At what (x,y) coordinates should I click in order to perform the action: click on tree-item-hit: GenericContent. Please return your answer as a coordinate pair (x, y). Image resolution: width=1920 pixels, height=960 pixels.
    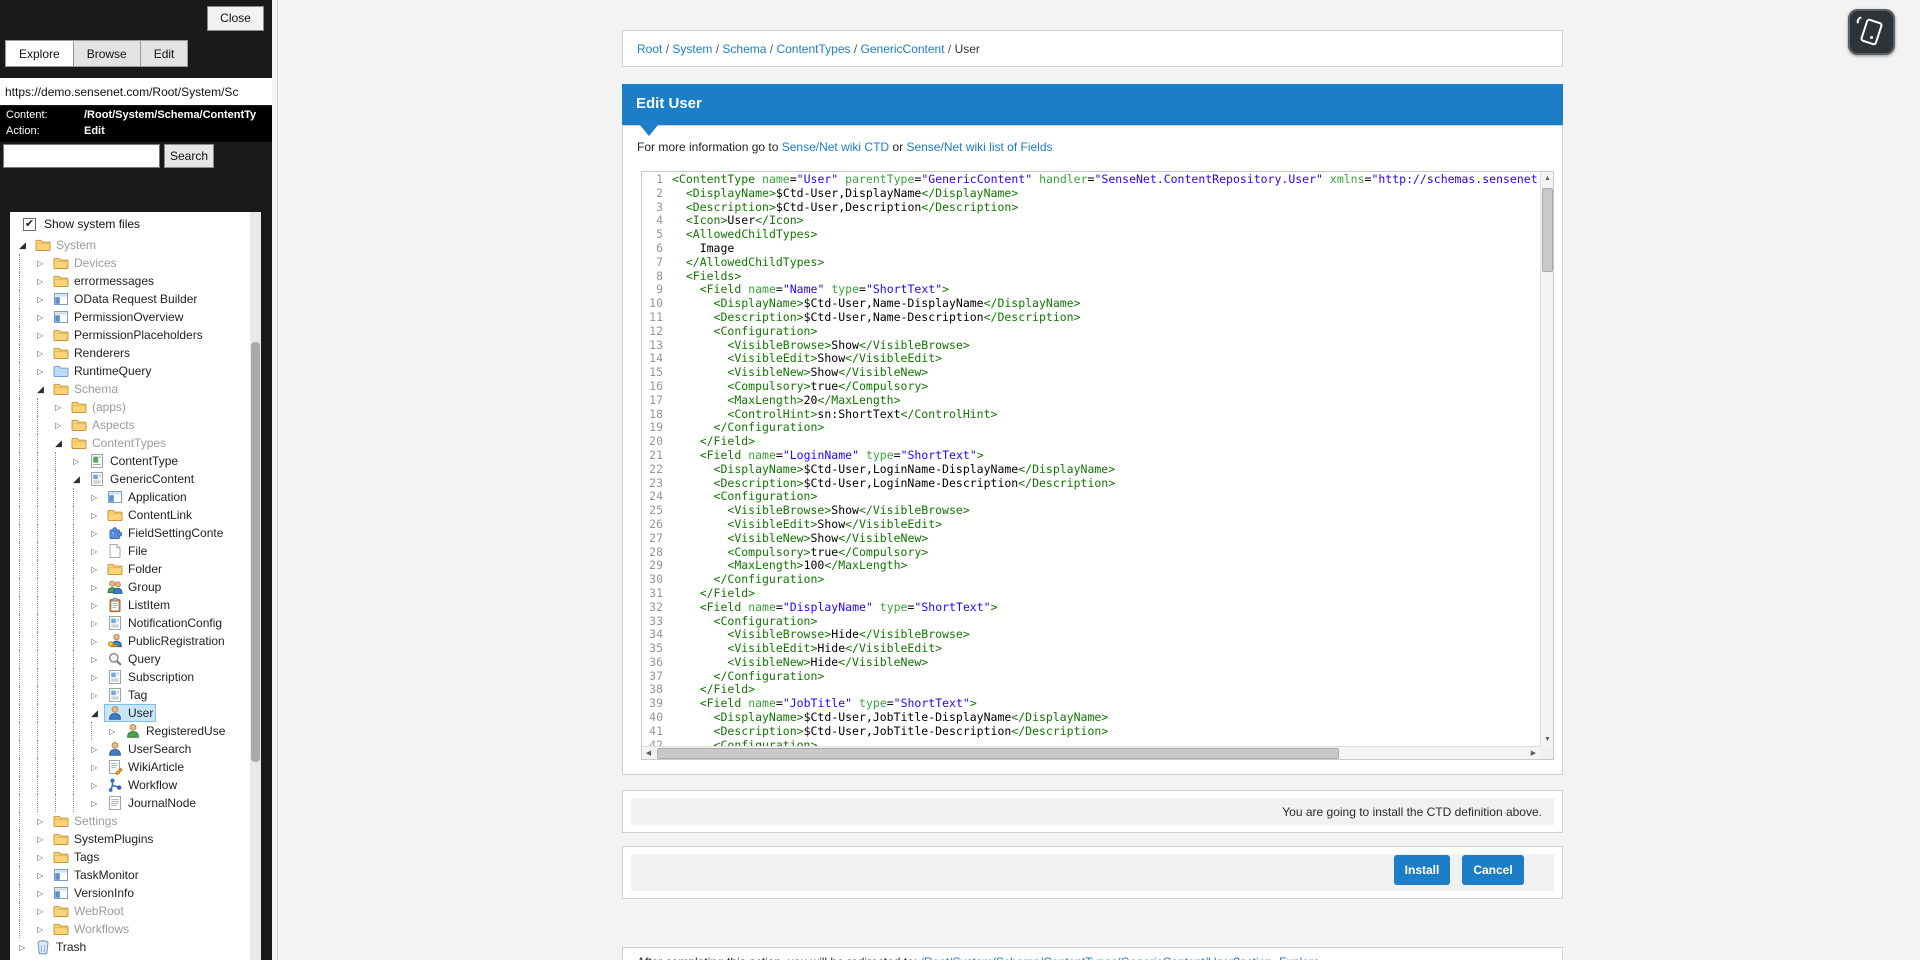
    Looking at the image, I should click on (141, 479).